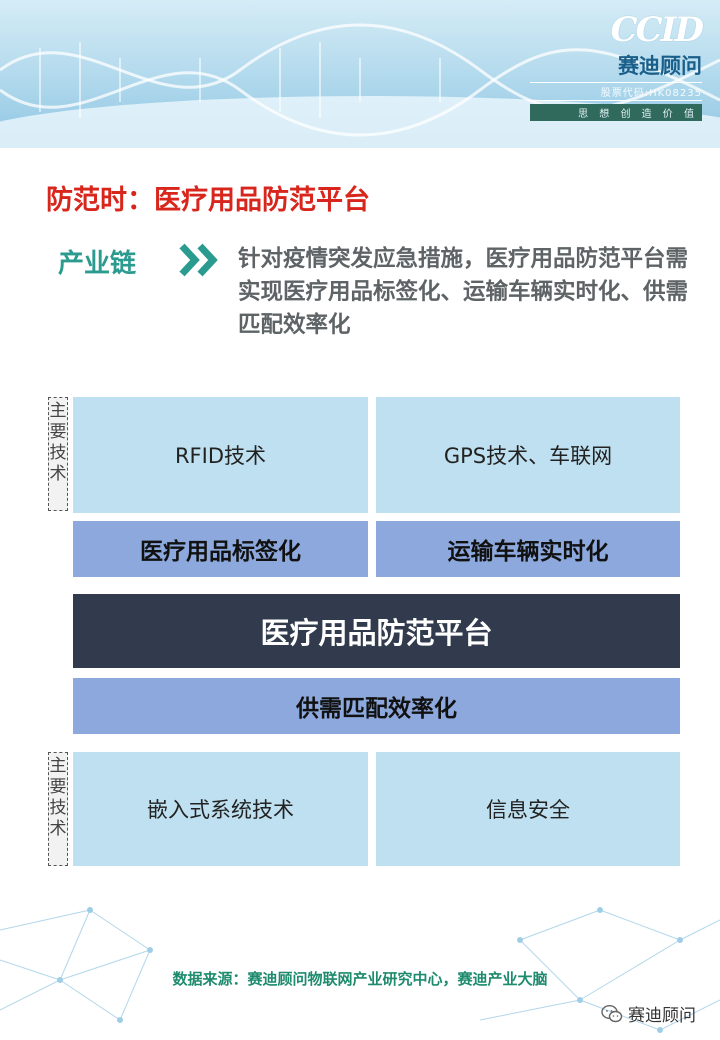 The height and width of the screenshot is (1040, 720). What do you see at coordinates (58, 454) in the screenshot?
I see `top-side-label: 主要技术` at bounding box center [58, 454].